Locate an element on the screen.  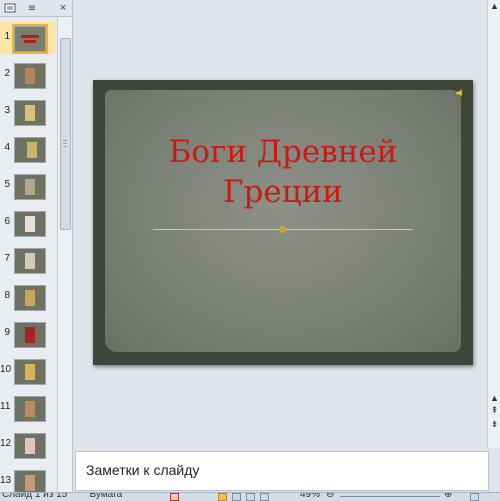
zoom-in-icon: ⊕ is located at coordinates (448, 496).